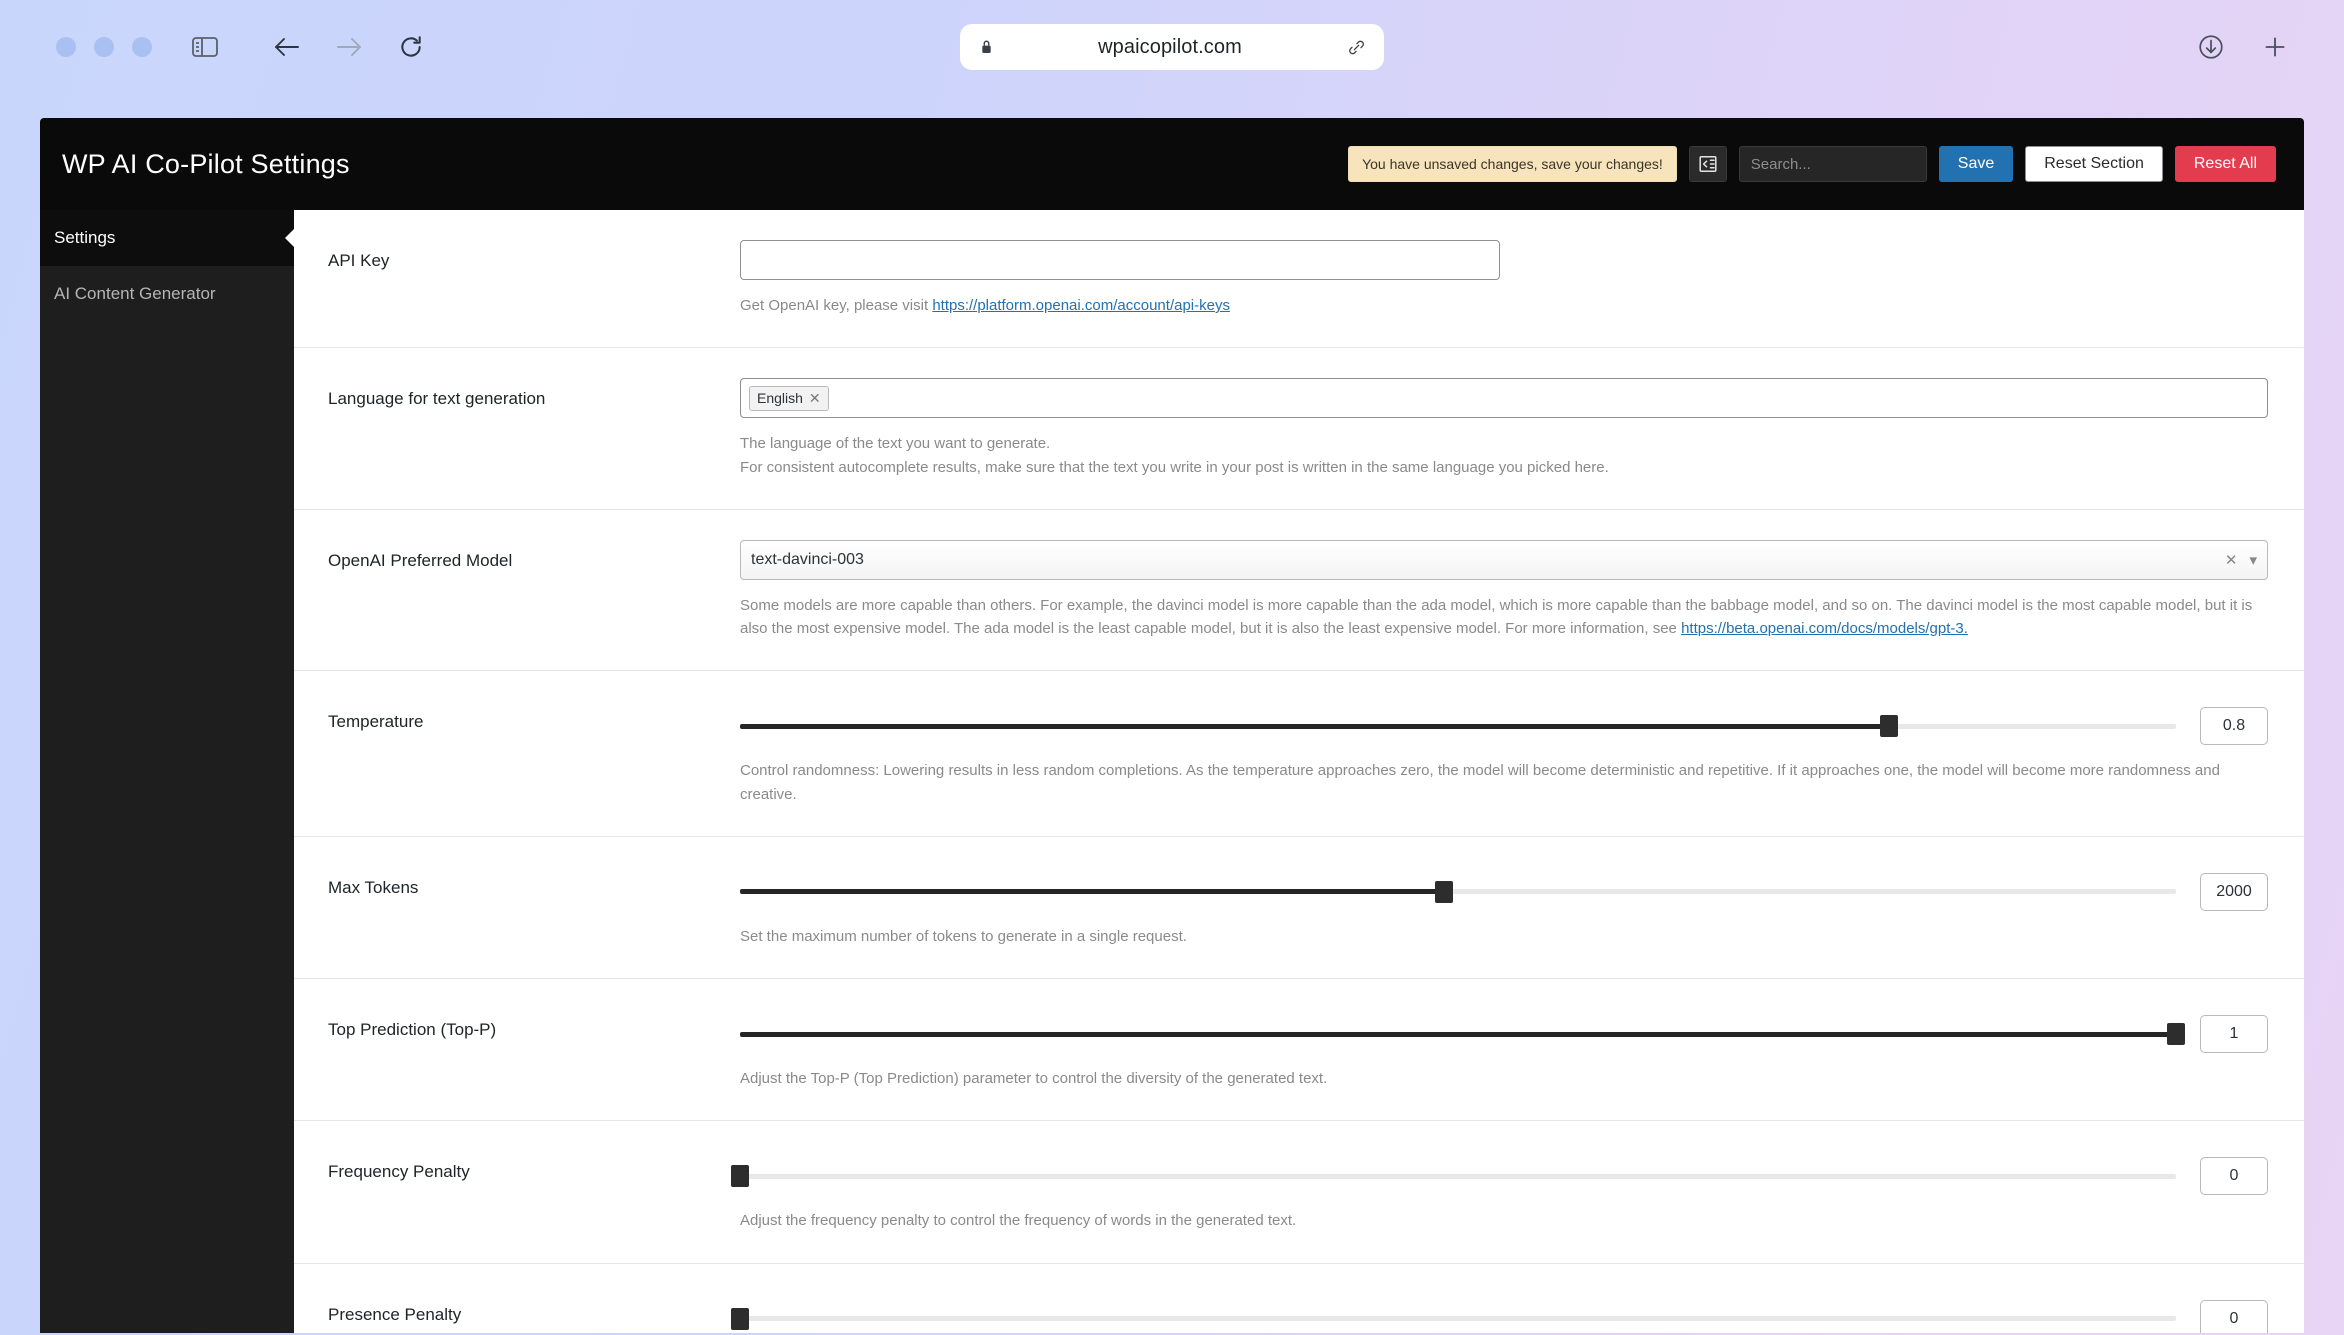 The height and width of the screenshot is (1335, 2344). What do you see at coordinates (1976, 164) in the screenshot?
I see `save-button: Save` at bounding box center [1976, 164].